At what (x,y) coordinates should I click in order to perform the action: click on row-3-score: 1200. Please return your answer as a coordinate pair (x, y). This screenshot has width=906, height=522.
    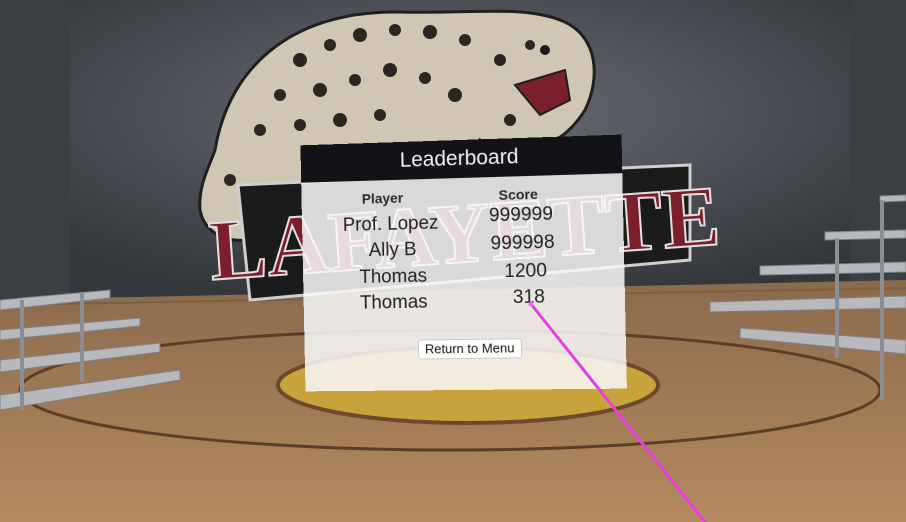
    Looking at the image, I should click on (526, 271).